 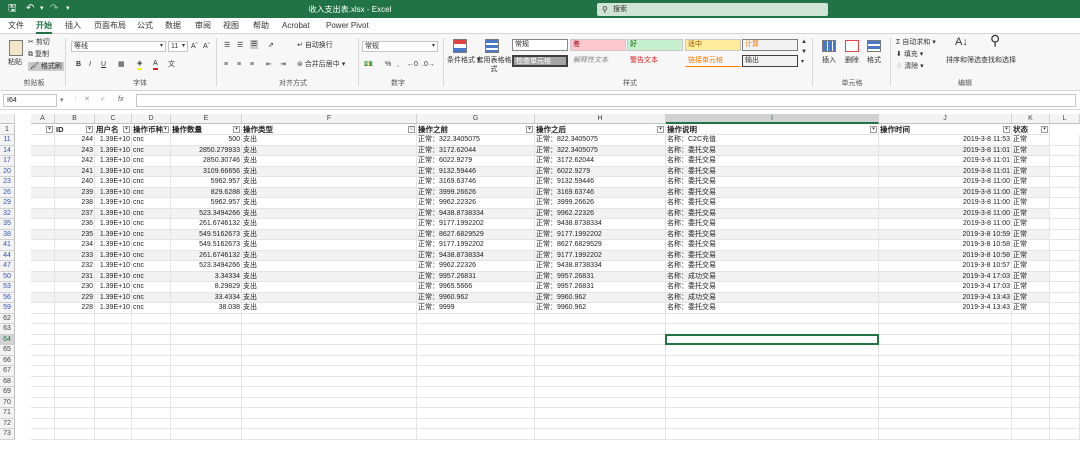 What do you see at coordinates (7, 213) in the screenshot?
I see `row-header: 32` at bounding box center [7, 213].